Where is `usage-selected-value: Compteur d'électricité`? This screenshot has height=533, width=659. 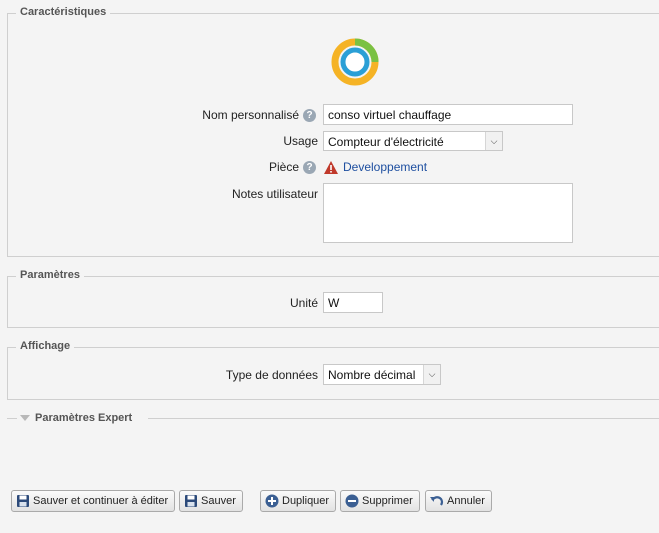 usage-selected-value: Compteur d'électricité is located at coordinates (386, 142).